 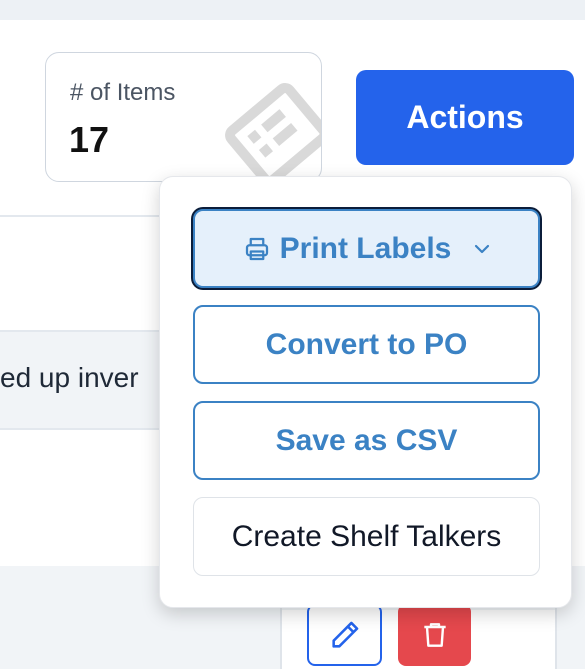 I want to click on trash-icon, so click(x=434, y=635).